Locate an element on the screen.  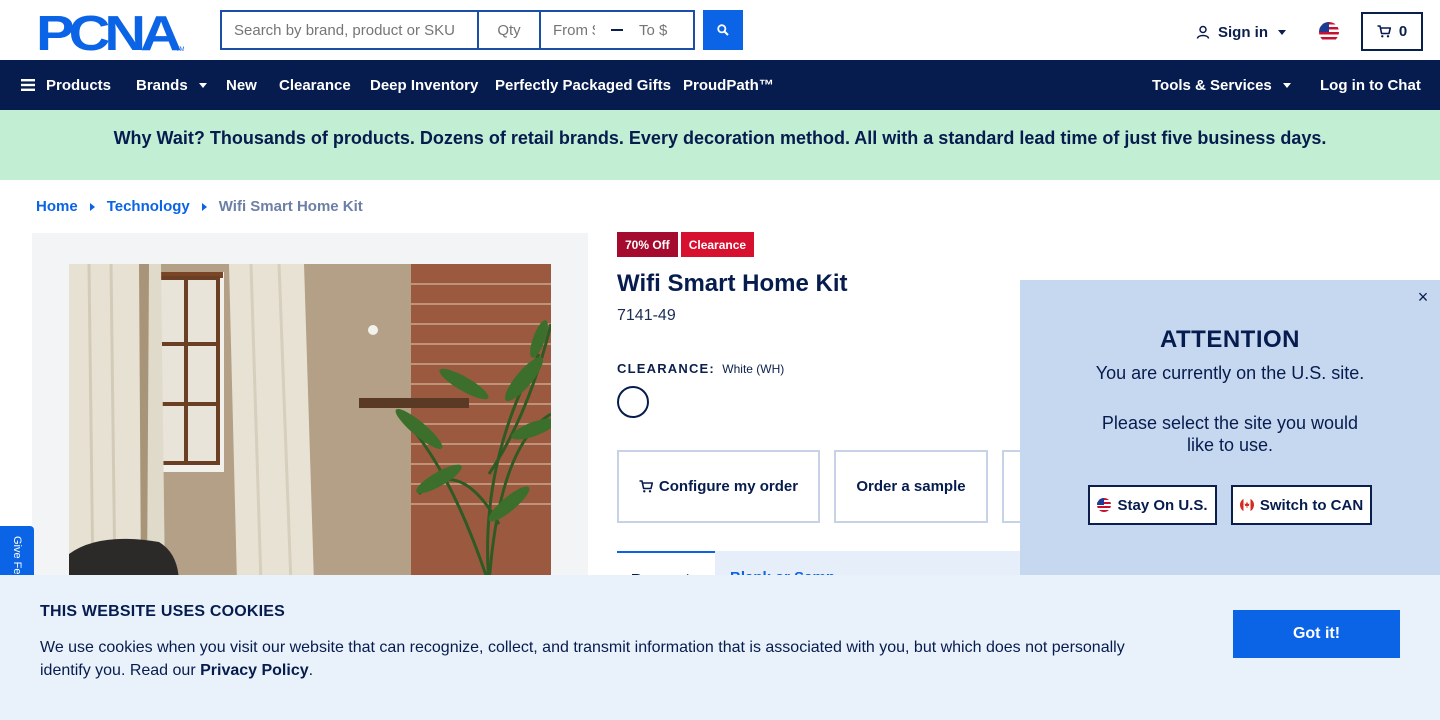
cookie-accept-button: Got it! is located at coordinates (1316, 634).